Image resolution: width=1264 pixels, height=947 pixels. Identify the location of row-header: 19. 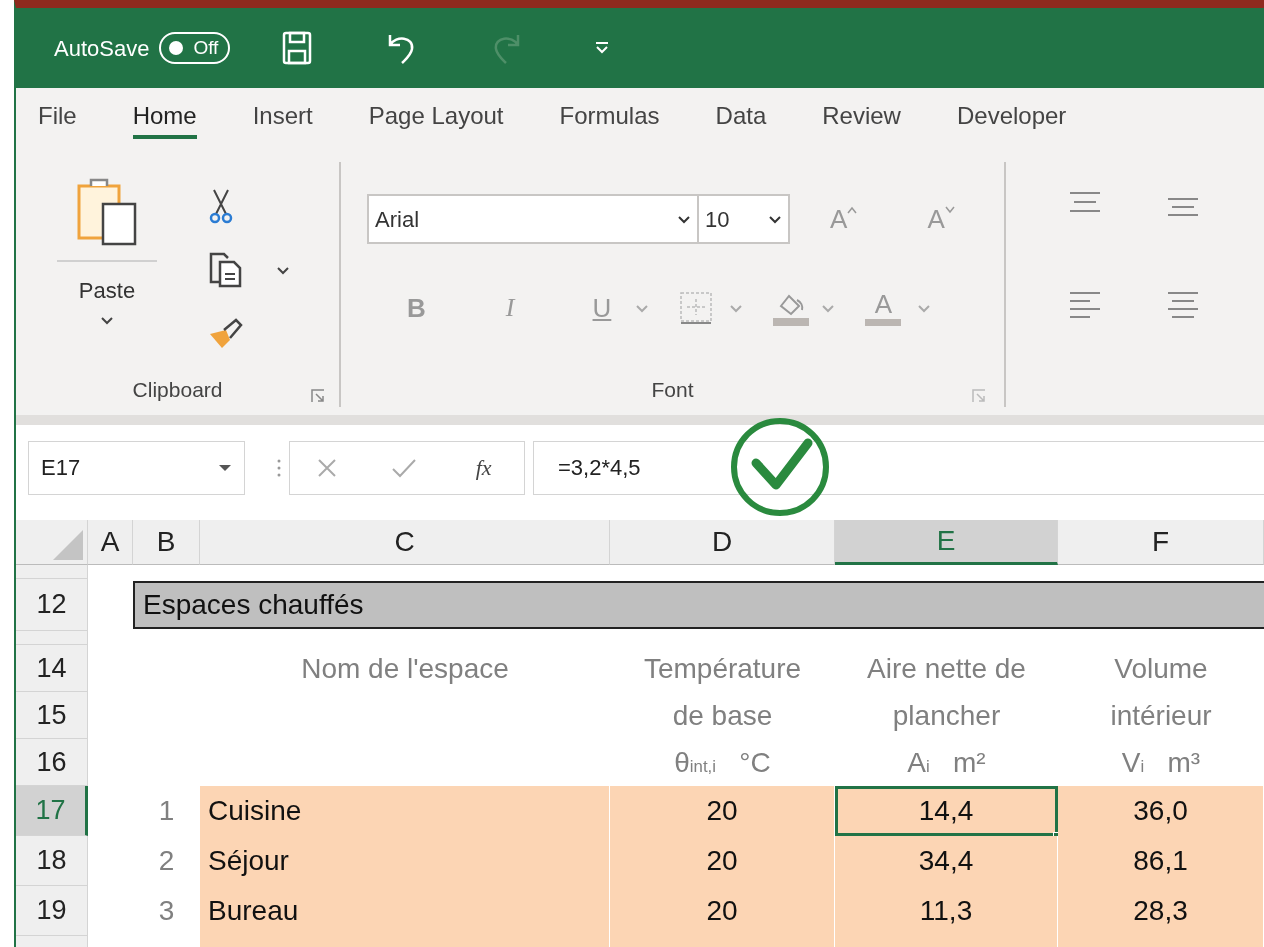
(52, 911).